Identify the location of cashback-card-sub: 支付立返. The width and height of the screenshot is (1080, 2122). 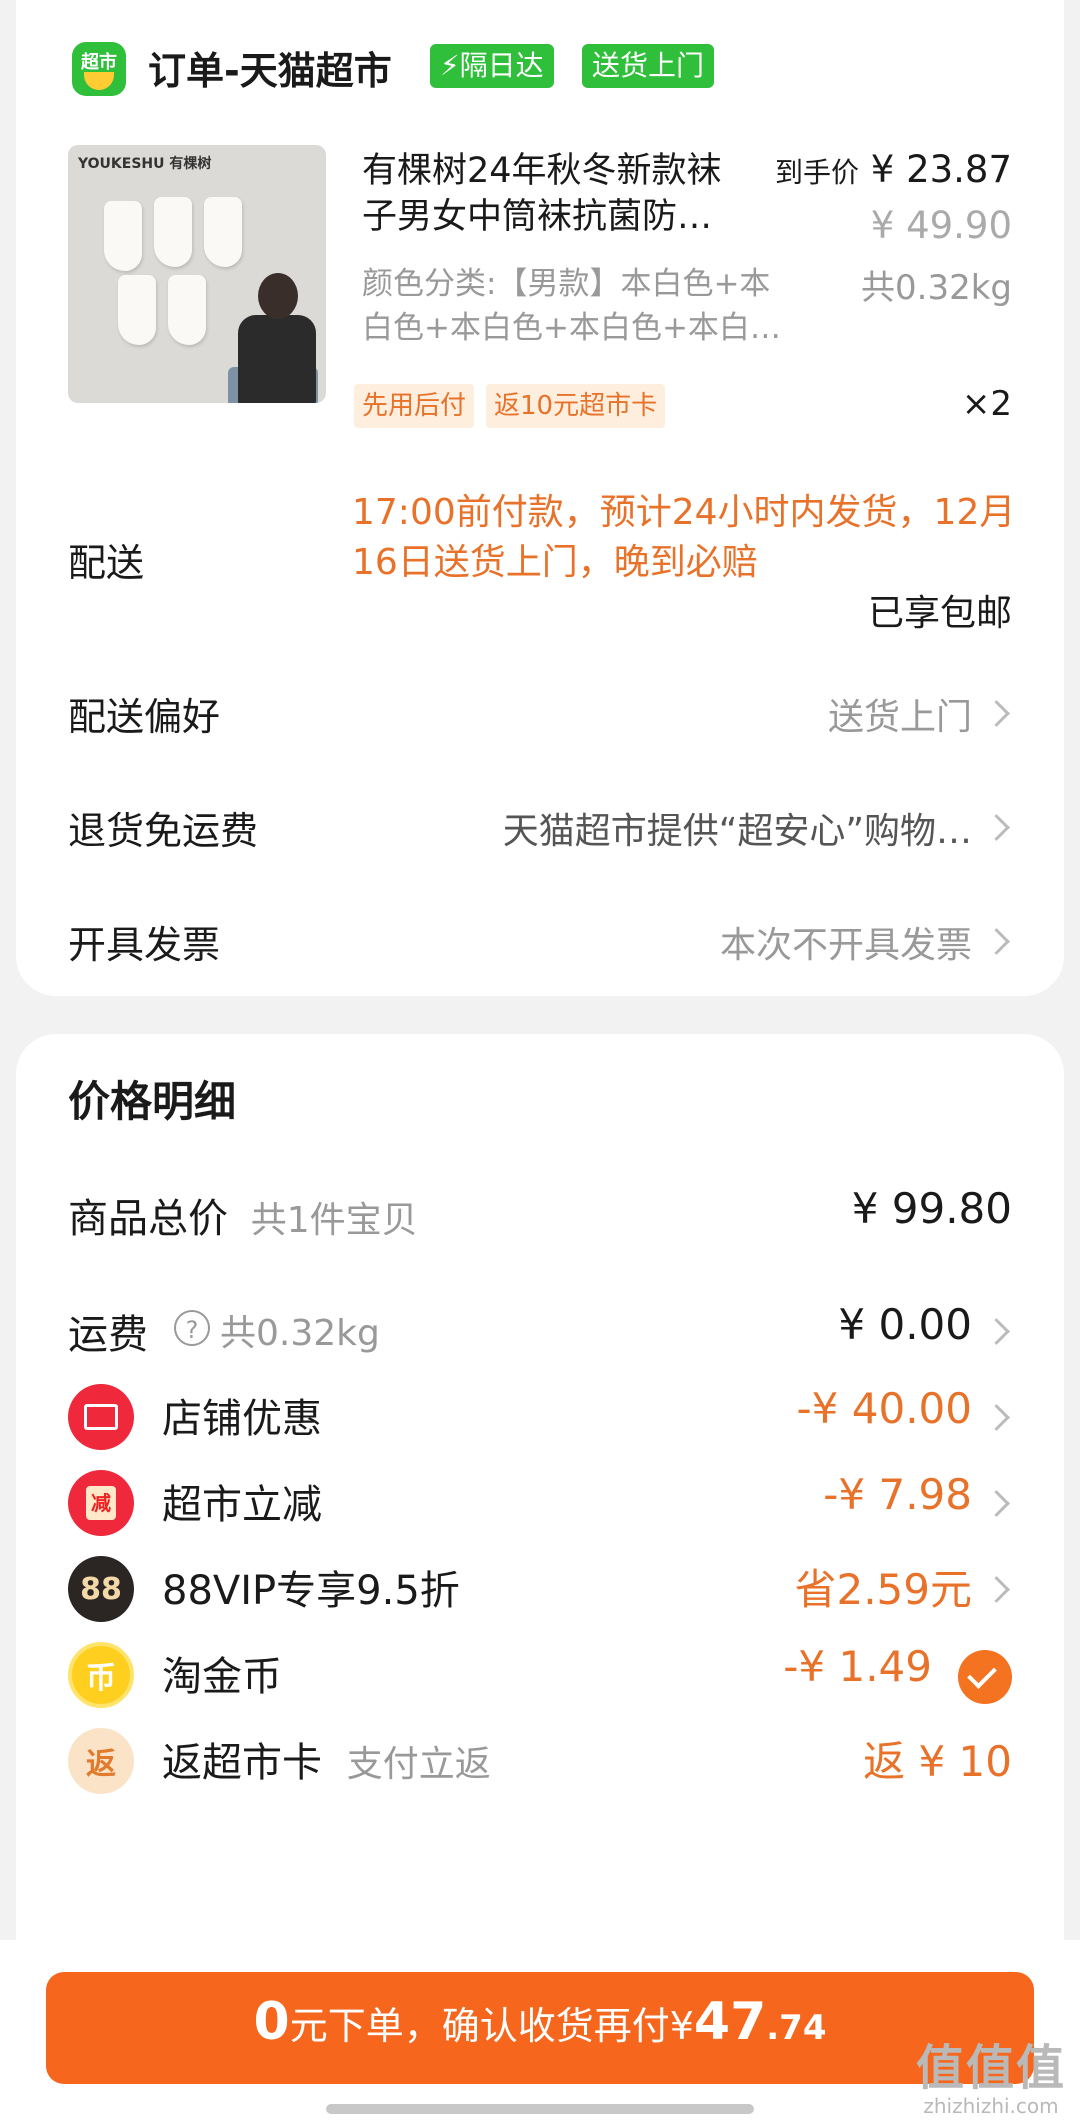
(418, 1764).